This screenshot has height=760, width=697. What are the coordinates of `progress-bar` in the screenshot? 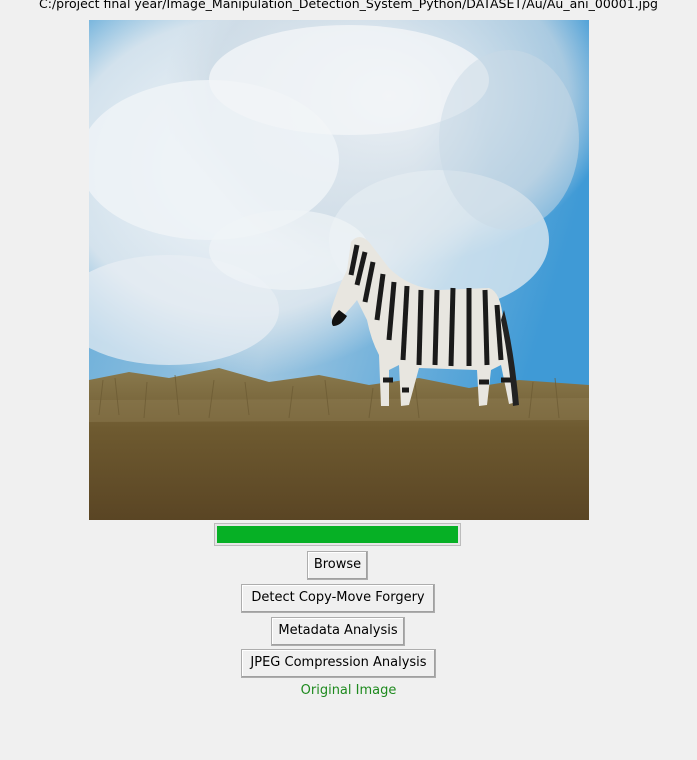 It's located at (337, 534).